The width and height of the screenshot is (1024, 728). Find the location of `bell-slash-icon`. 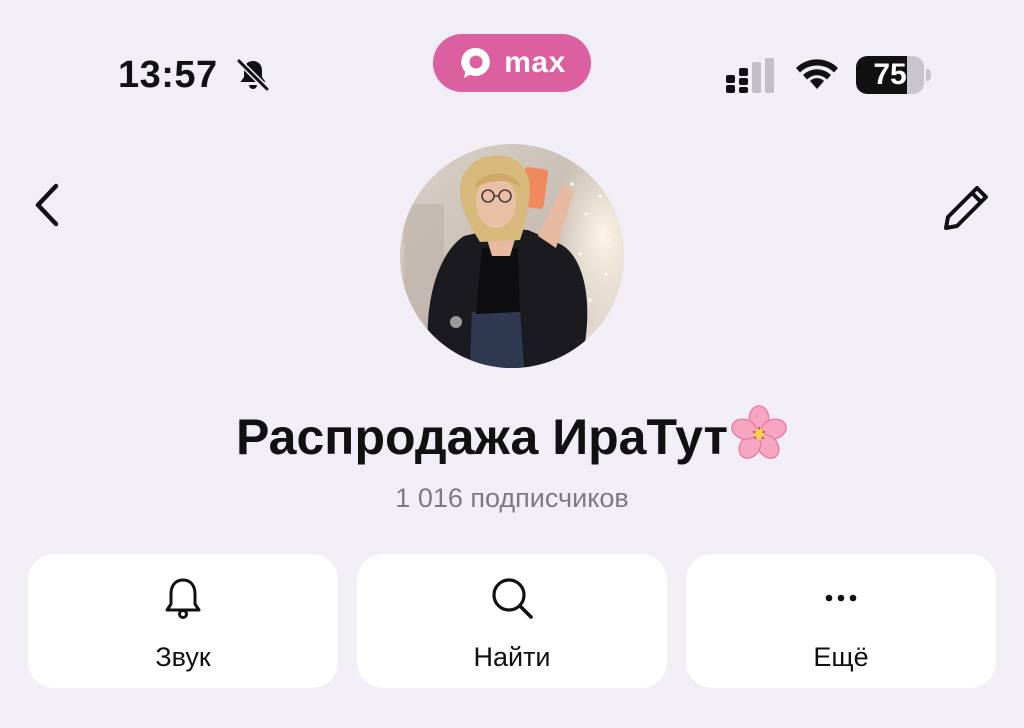

bell-slash-icon is located at coordinates (253, 75).